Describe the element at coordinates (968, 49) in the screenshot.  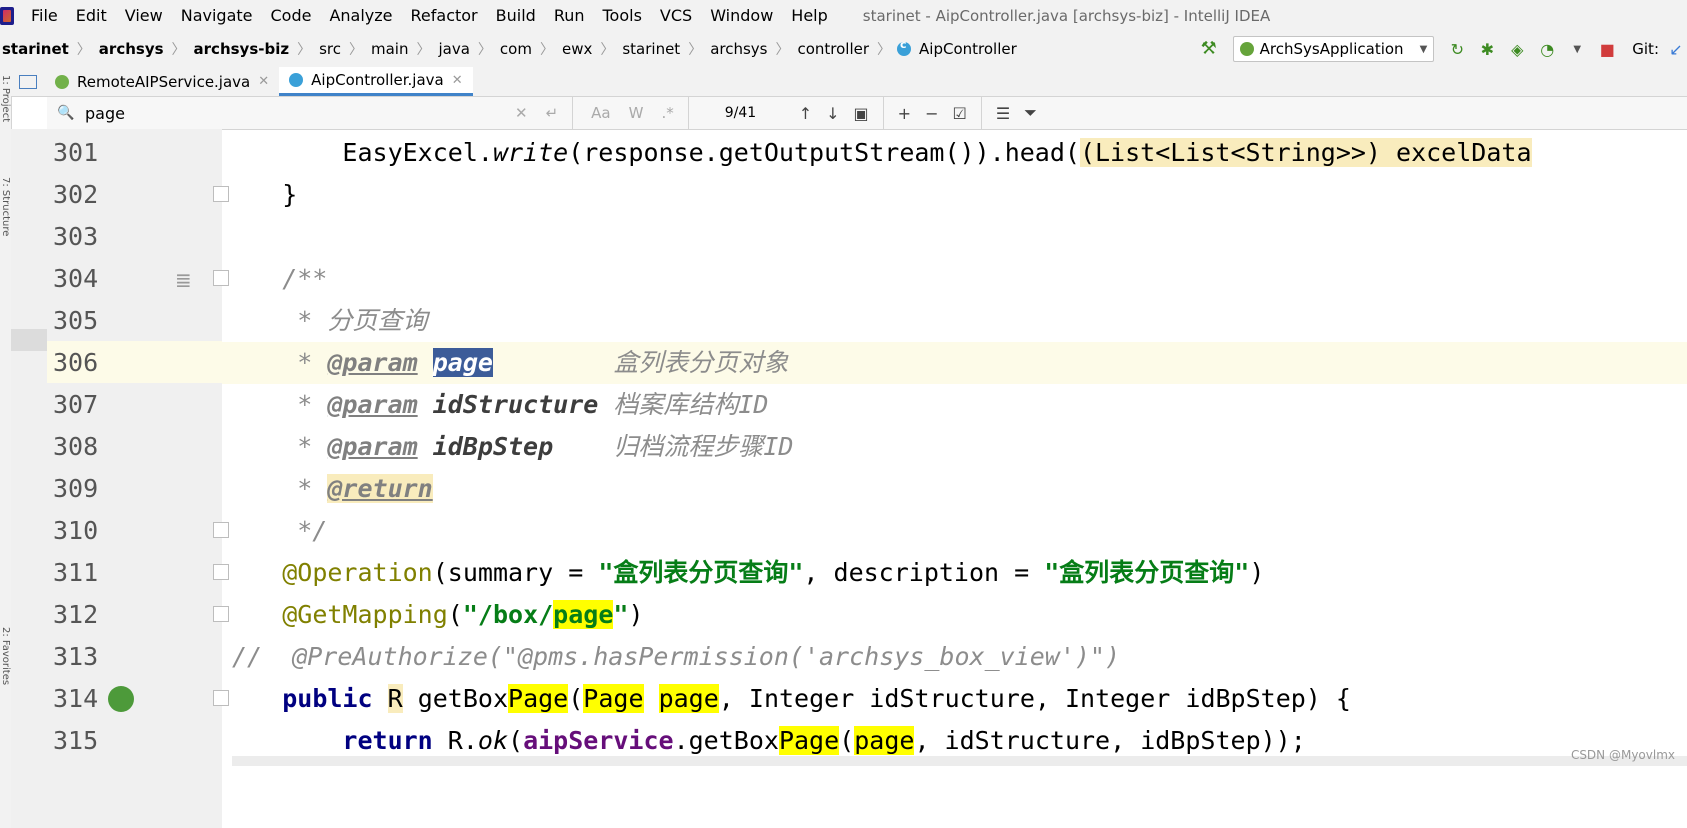
I see `breadcrumb-label: AipController` at that location.